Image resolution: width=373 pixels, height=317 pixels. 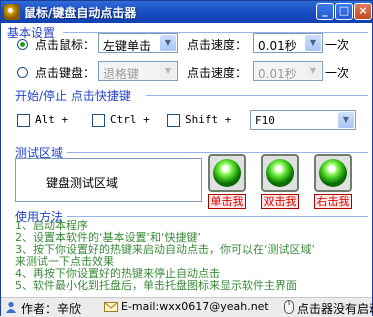 What do you see at coordinates (195, 306) in the screenshot?
I see `email-text: E-mail:wxx0617@yeah.net` at bounding box center [195, 306].